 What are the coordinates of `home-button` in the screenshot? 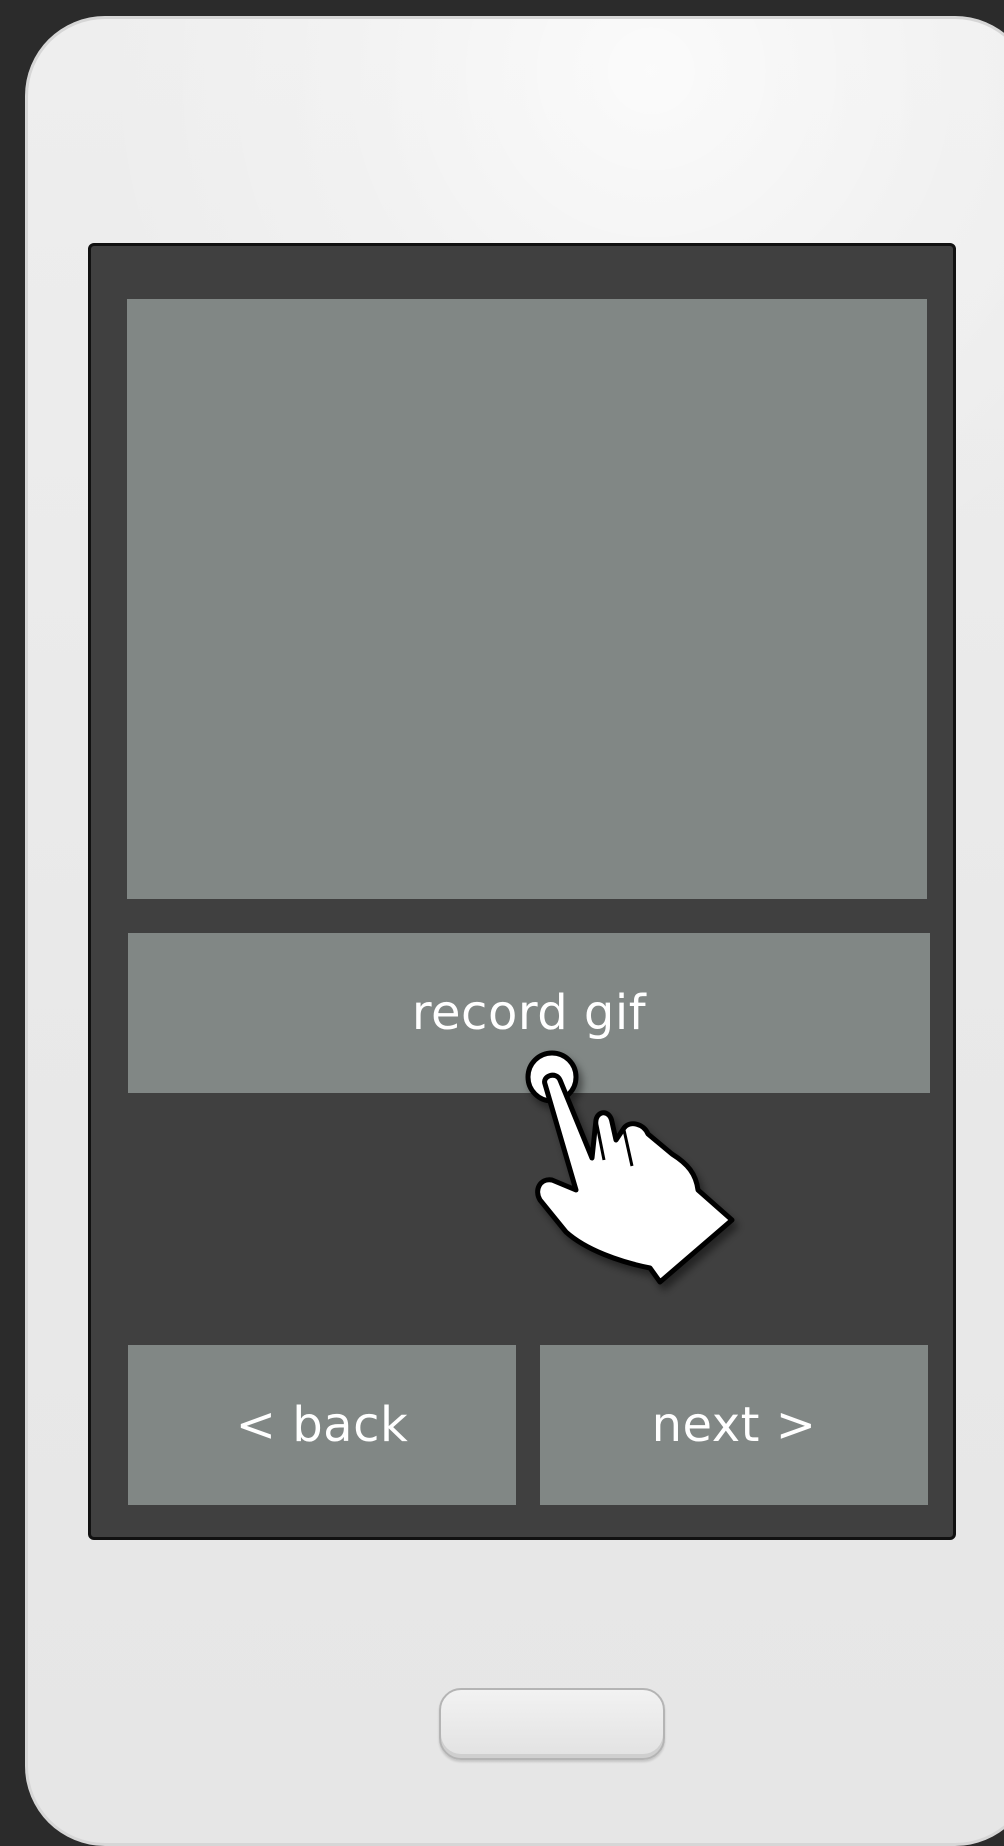 It's located at (552, 1724).